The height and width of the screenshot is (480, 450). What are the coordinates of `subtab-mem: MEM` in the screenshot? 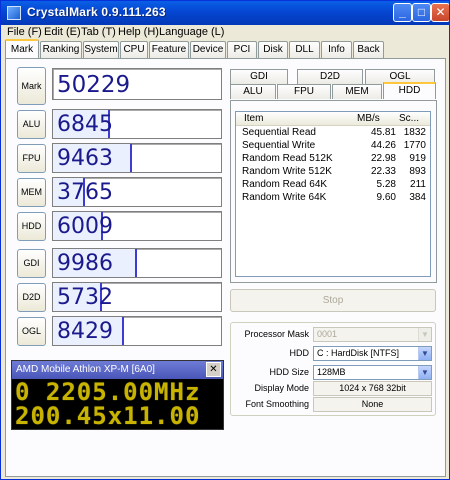 It's located at (357, 91).